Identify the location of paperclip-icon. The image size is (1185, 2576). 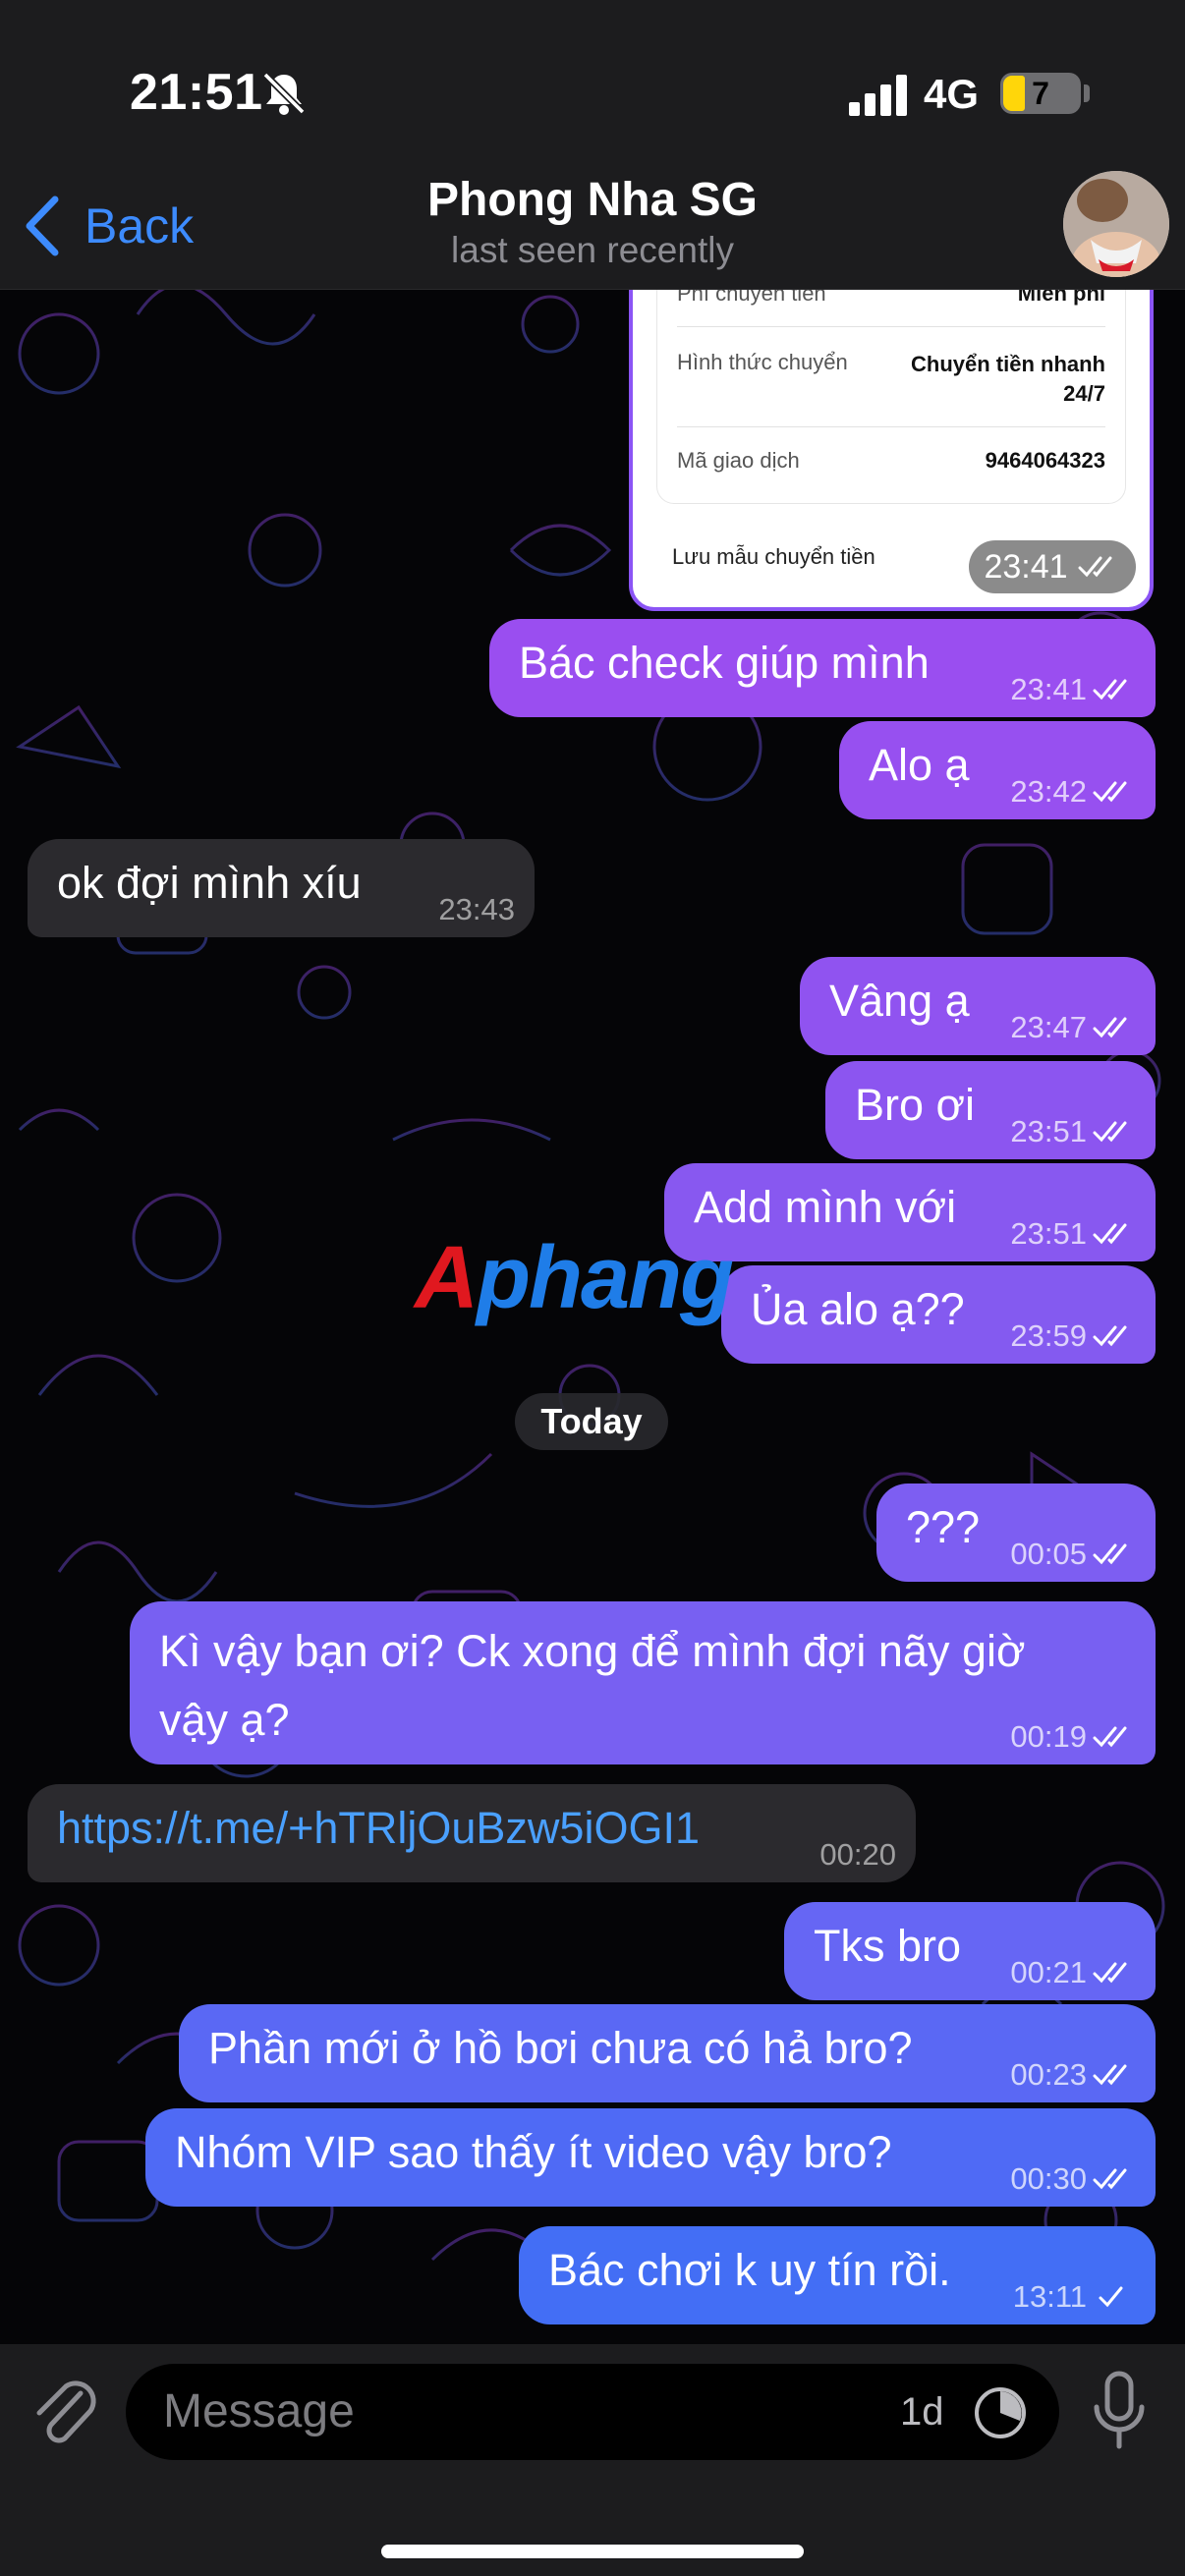
(64, 2413).